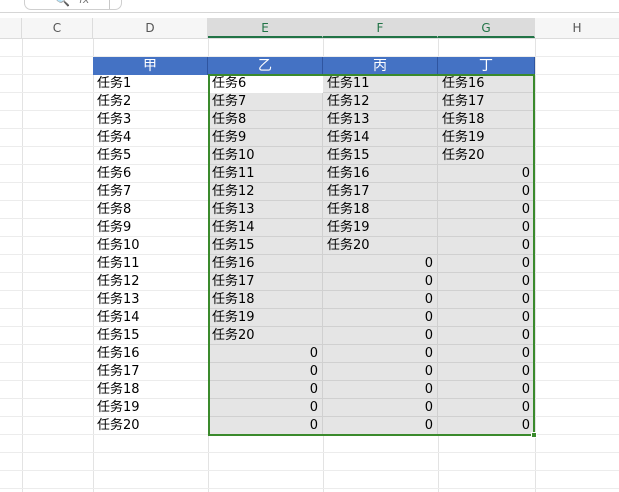 The width and height of the screenshot is (619, 492). Describe the element at coordinates (84, 3) in the screenshot. I see `fx-icon: fx` at that location.